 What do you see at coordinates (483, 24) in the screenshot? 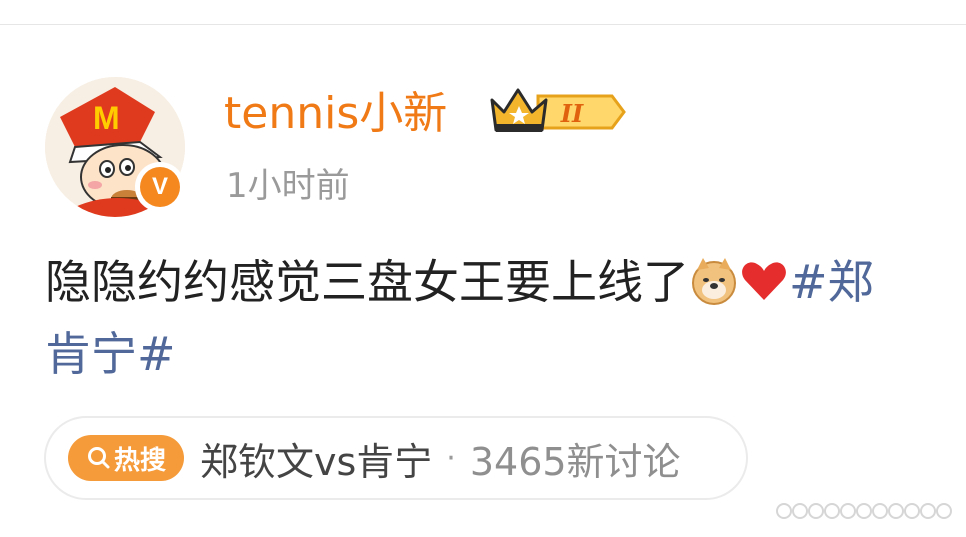
I see `top-divider` at bounding box center [483, 24].